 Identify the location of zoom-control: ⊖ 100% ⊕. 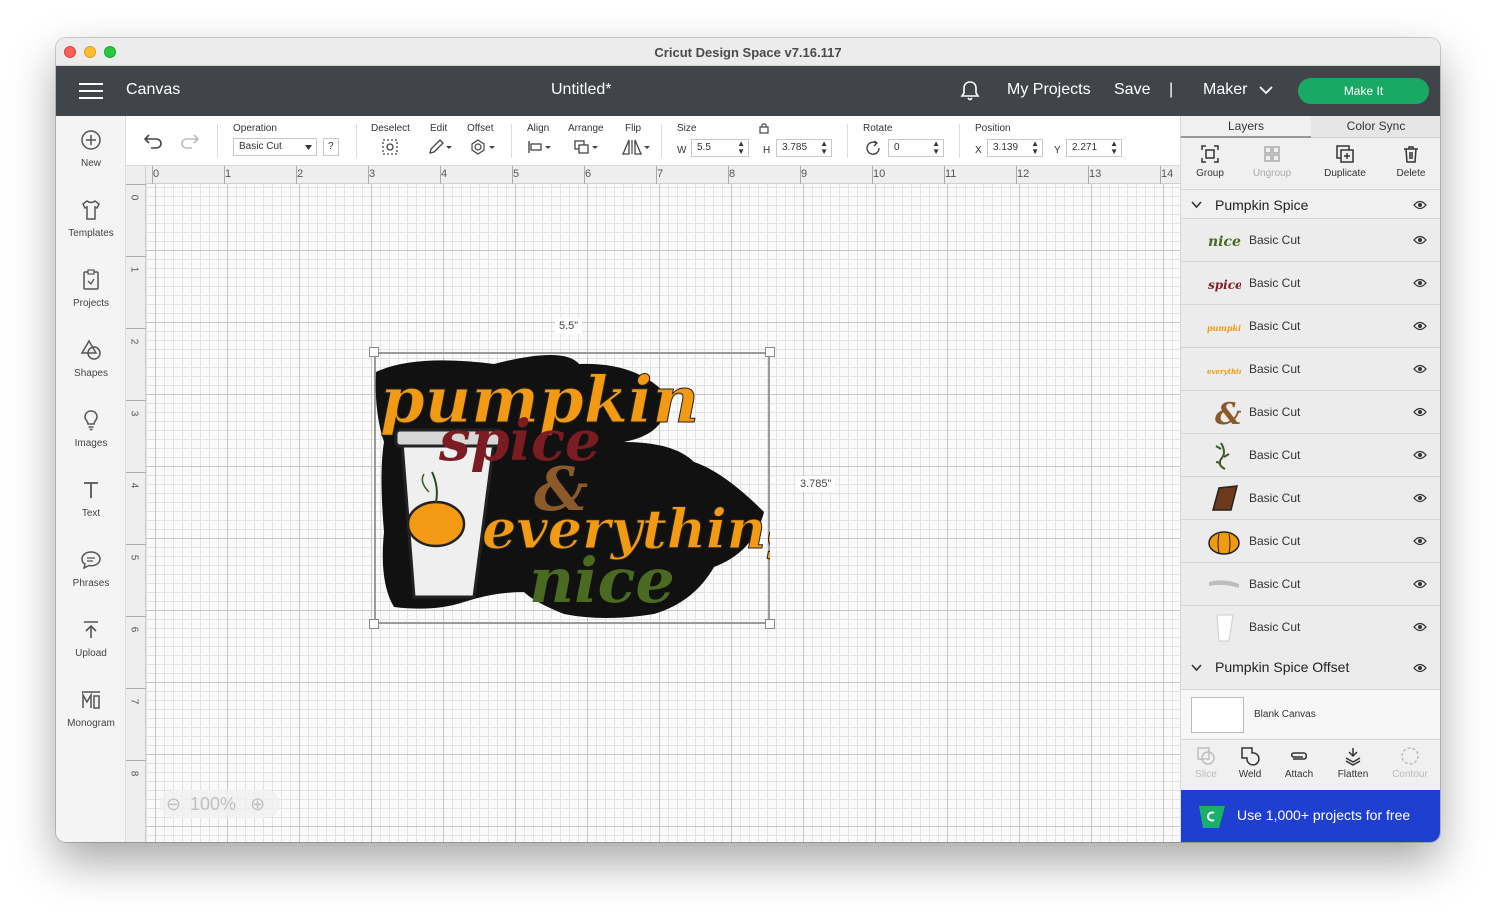
(220, 804).